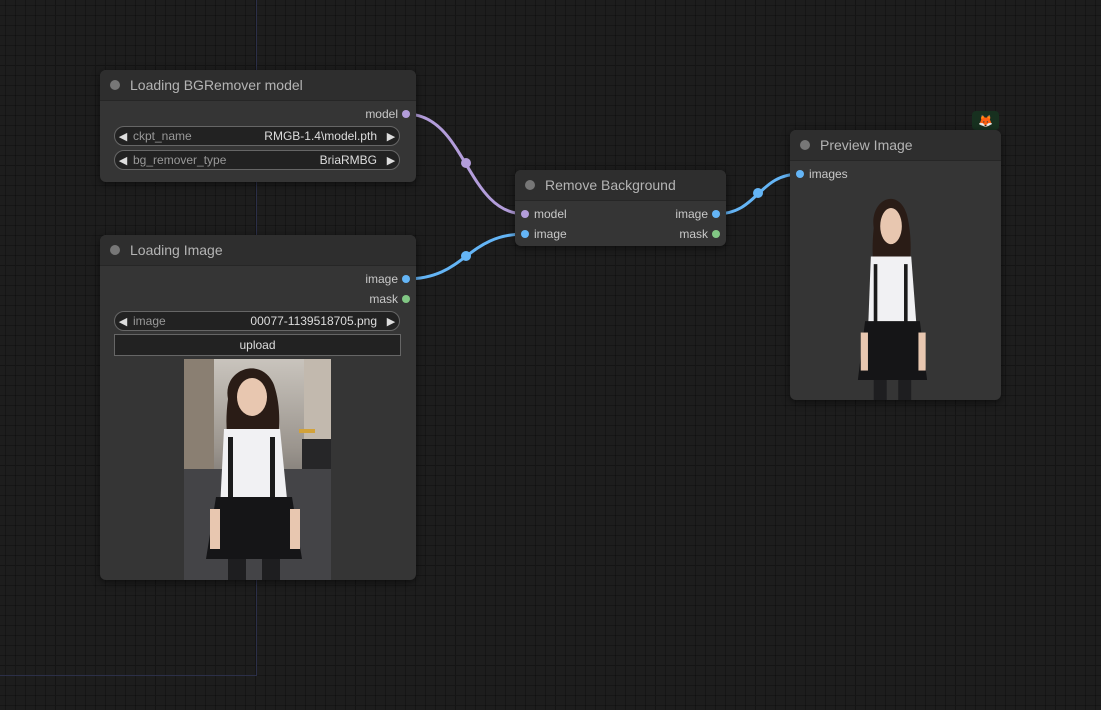 This screenshot has width=1101, height=710. I want to click on link-image-out, so click(758, 194).